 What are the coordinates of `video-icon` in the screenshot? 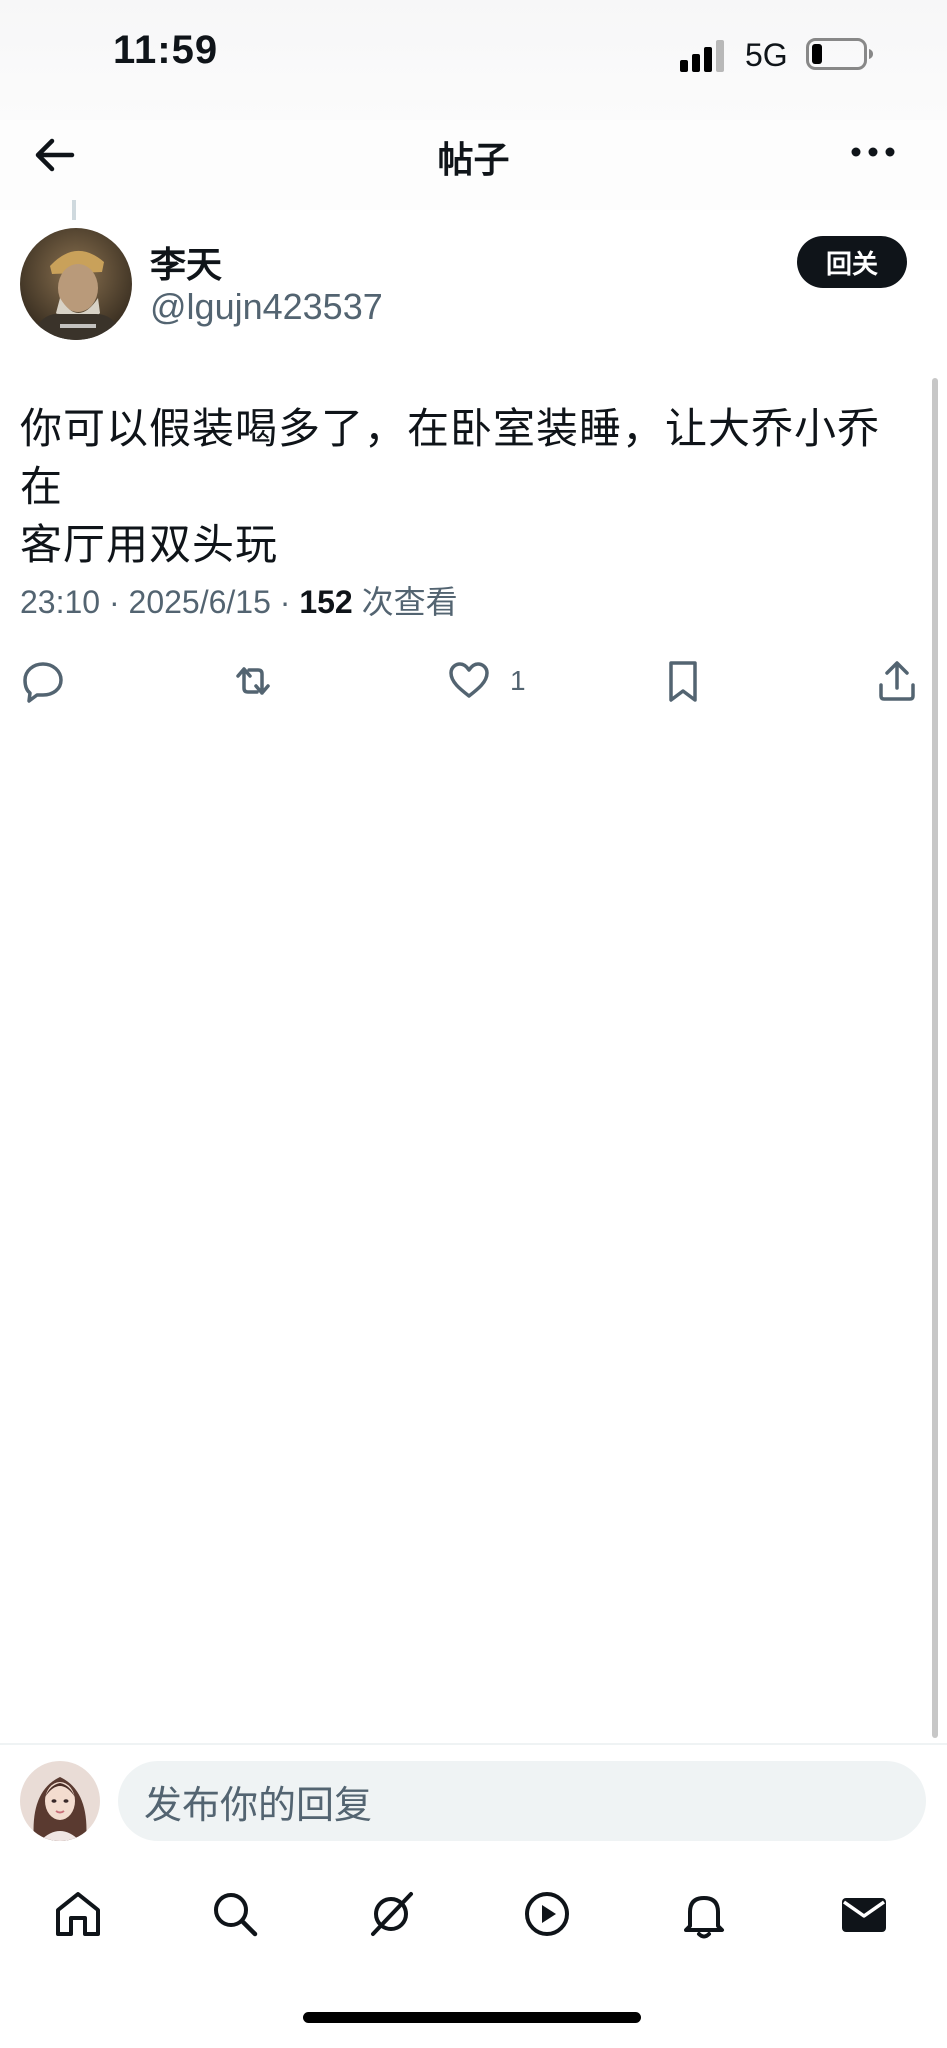 It's located at (547, 1914).